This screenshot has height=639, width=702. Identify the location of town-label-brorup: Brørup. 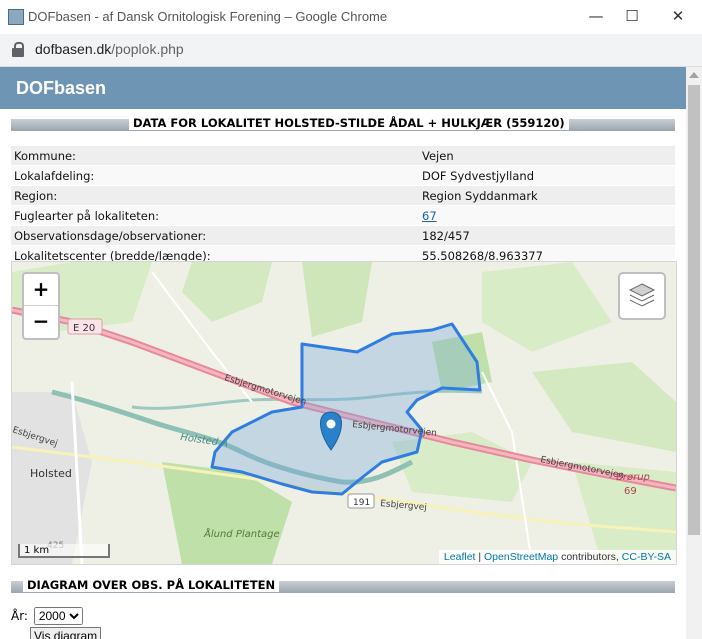
(633, 477).